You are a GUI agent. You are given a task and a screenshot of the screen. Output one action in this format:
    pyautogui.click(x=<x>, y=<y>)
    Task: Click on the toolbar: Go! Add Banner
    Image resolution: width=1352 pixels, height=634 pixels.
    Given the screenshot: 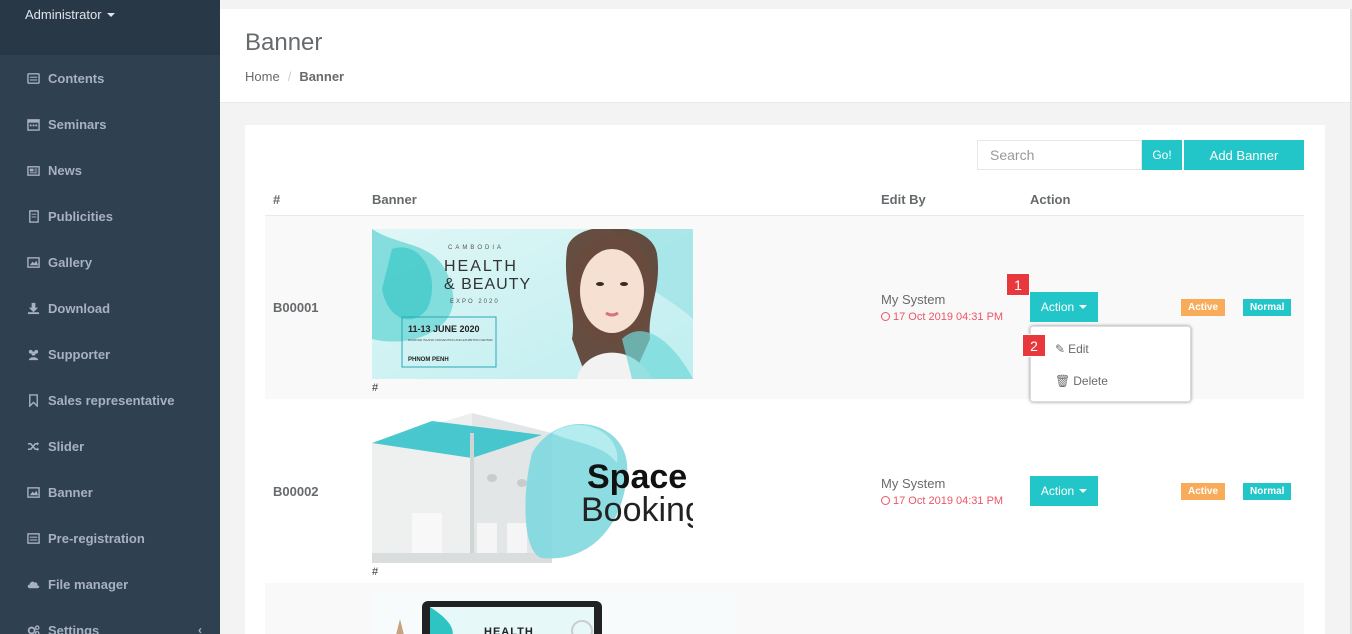 What is the action you would take?
    pyautogui.click(x=1140, y=155)
    